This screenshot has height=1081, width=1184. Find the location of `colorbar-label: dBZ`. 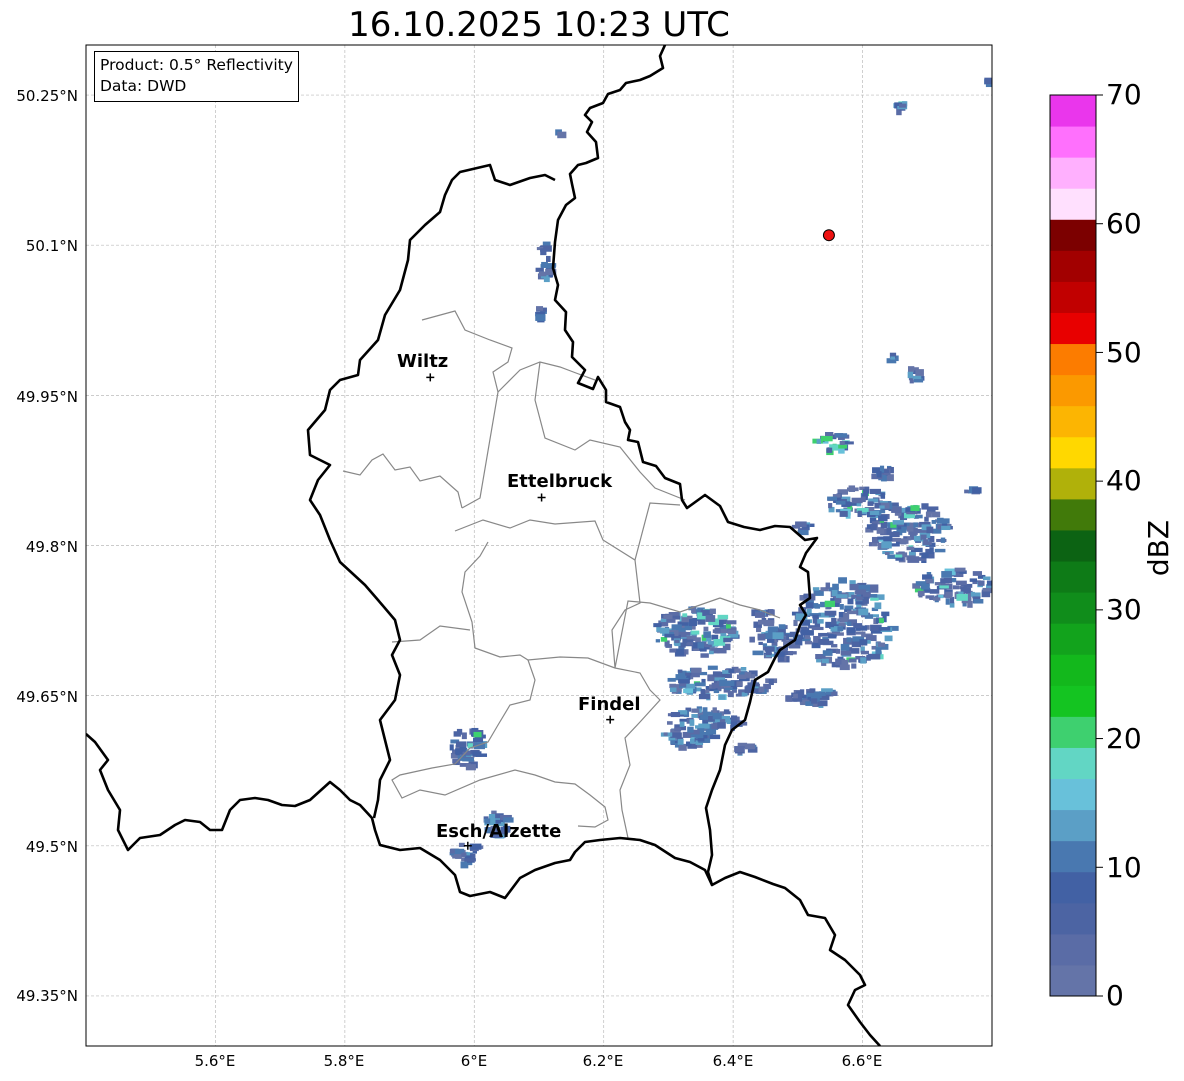

colorbar-label: dBZ is located at coordinates (1158, 548).